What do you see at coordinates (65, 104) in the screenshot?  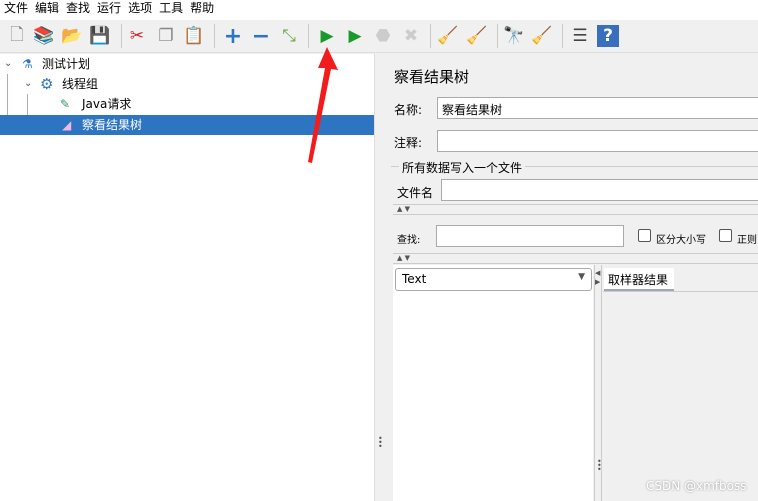 I see `sampler-icon: ✎` at bounding box center [65, 104].